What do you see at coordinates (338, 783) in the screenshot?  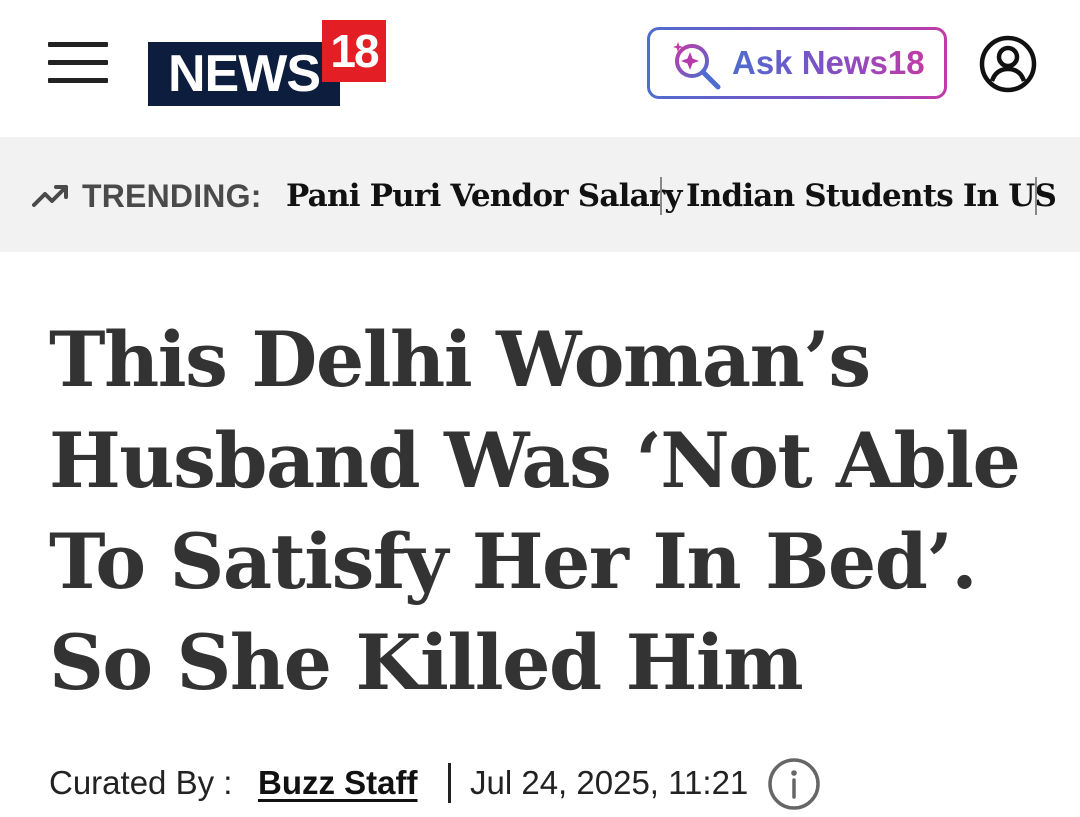 I see `author-link: Buzz Staff` at bounding box center [338, 783].